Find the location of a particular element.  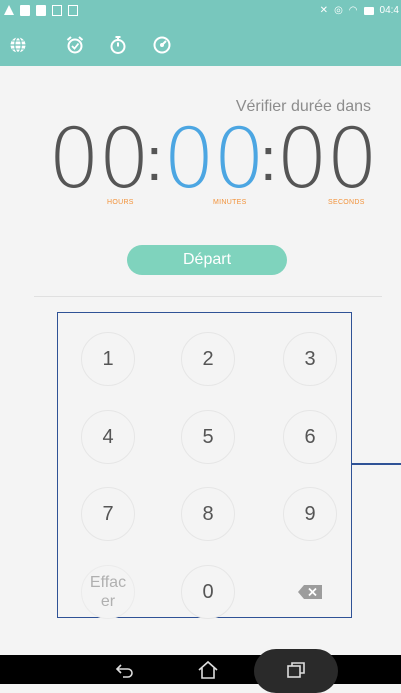

clear-label-line1: Effac is located at coordinates (108, 582).